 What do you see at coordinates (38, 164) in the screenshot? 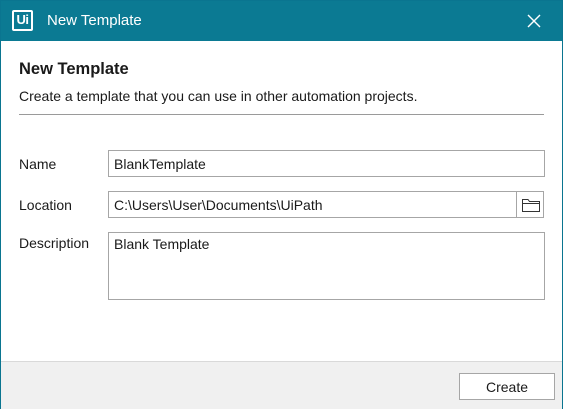
I see `name-label: Name` at bounding box center [38, 164].